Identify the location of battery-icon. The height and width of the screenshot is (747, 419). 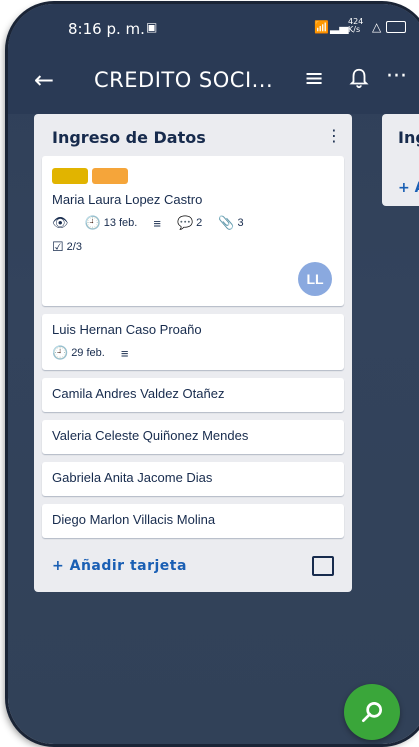
(396, 27).